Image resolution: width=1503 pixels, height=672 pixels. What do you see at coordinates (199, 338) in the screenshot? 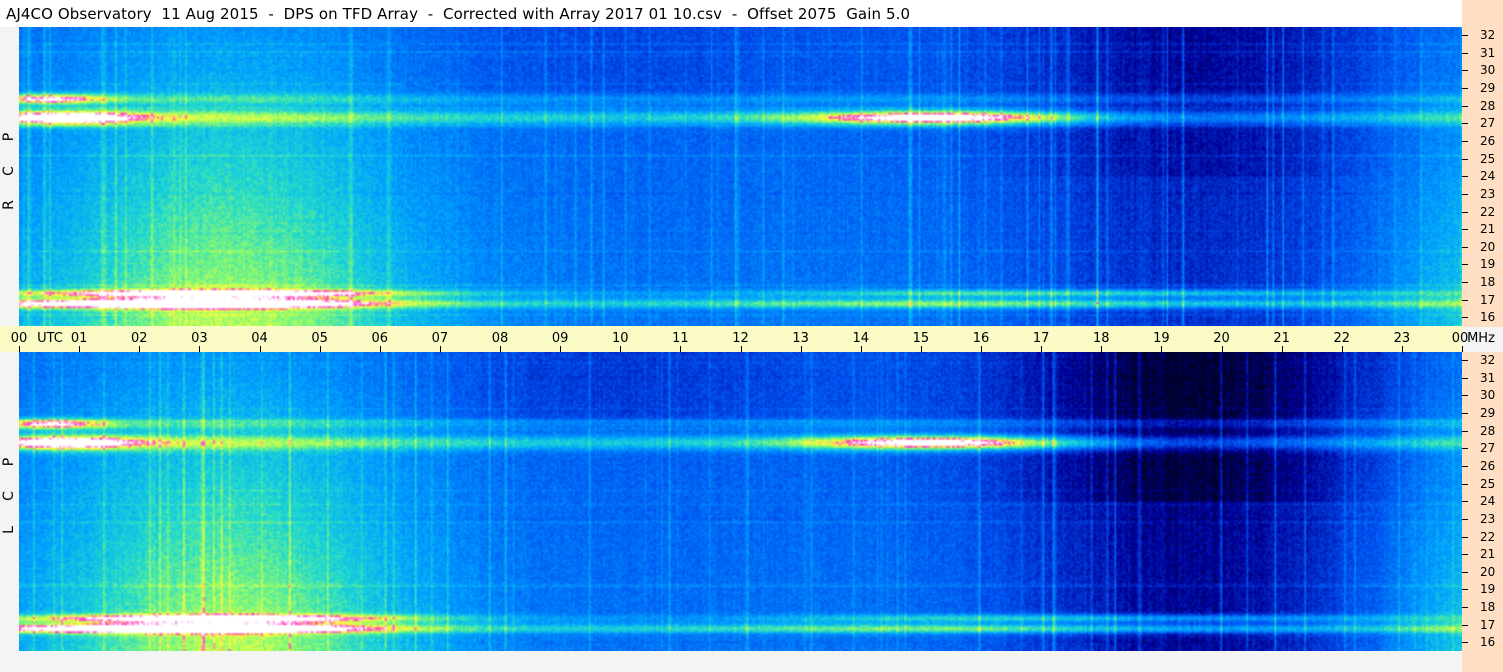
I see `utc-tick-label: 03` at bounding box center [199, 338].